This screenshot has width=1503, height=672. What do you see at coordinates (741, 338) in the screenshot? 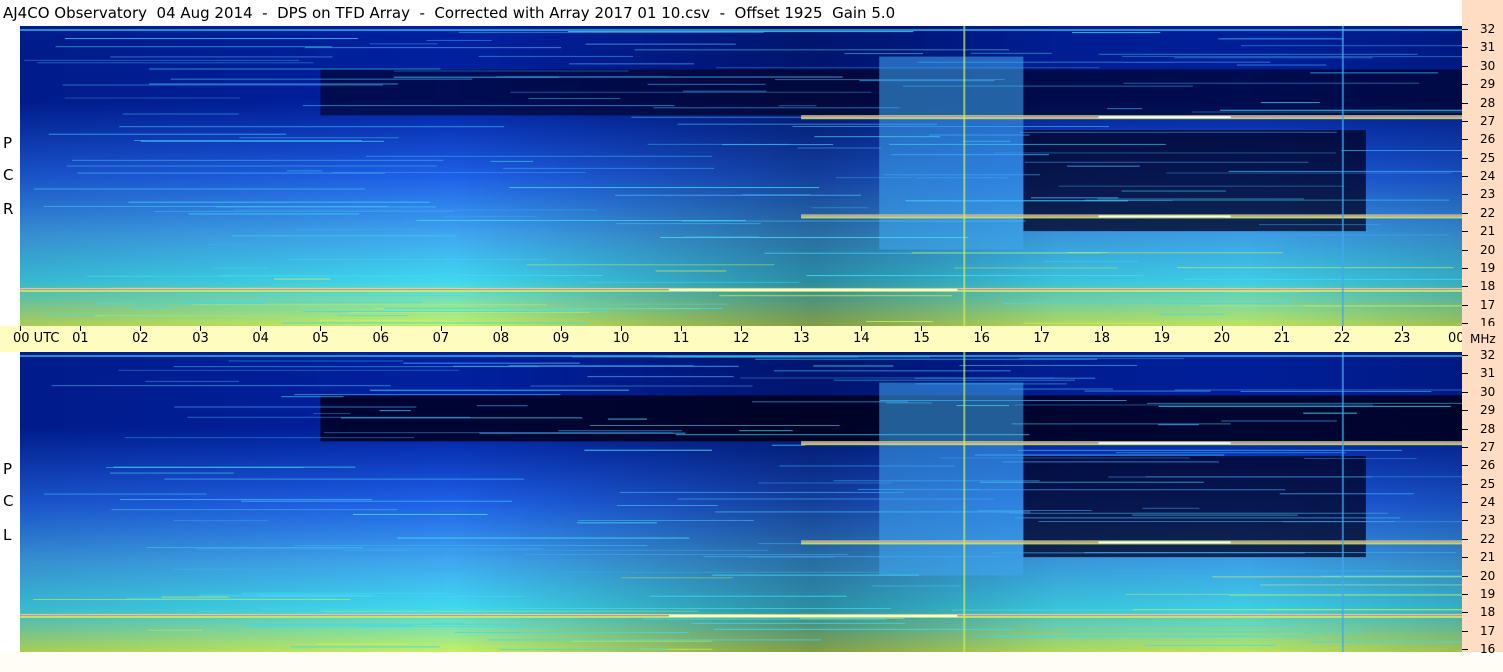
I see `time-tick-label: 12` at bounding box center [741, 338].